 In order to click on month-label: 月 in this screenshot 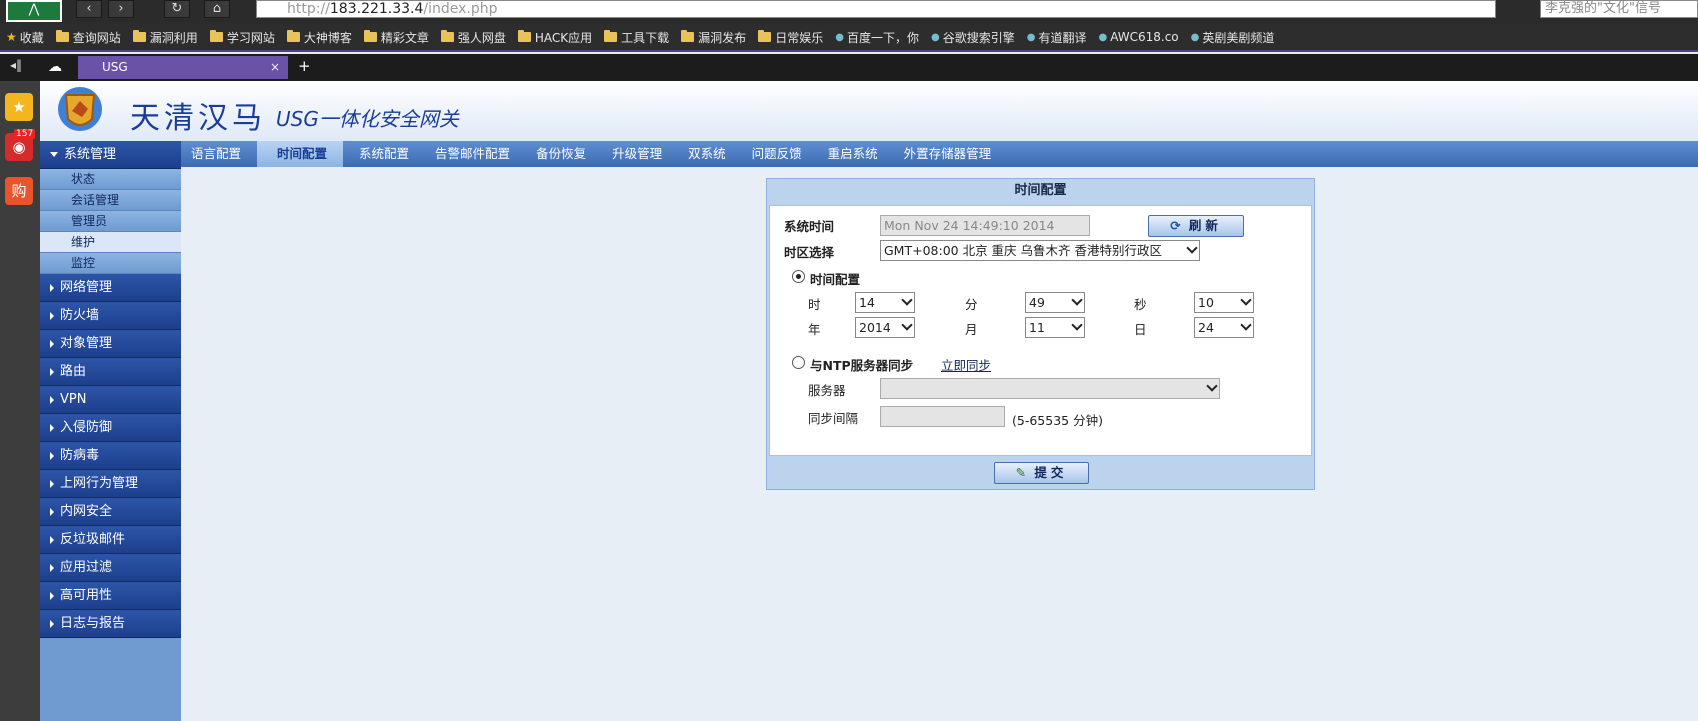, I will do `click(971, 329)`.